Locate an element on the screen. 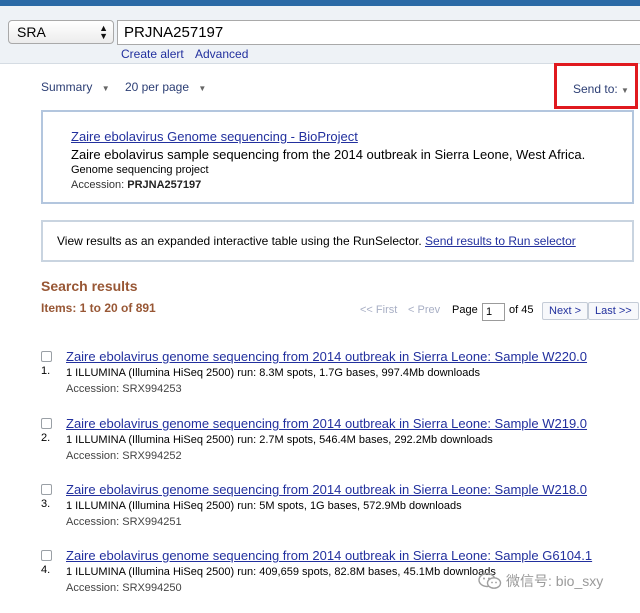  result-accession: Accession: SRX994250 is located at coordinates (124, 588).